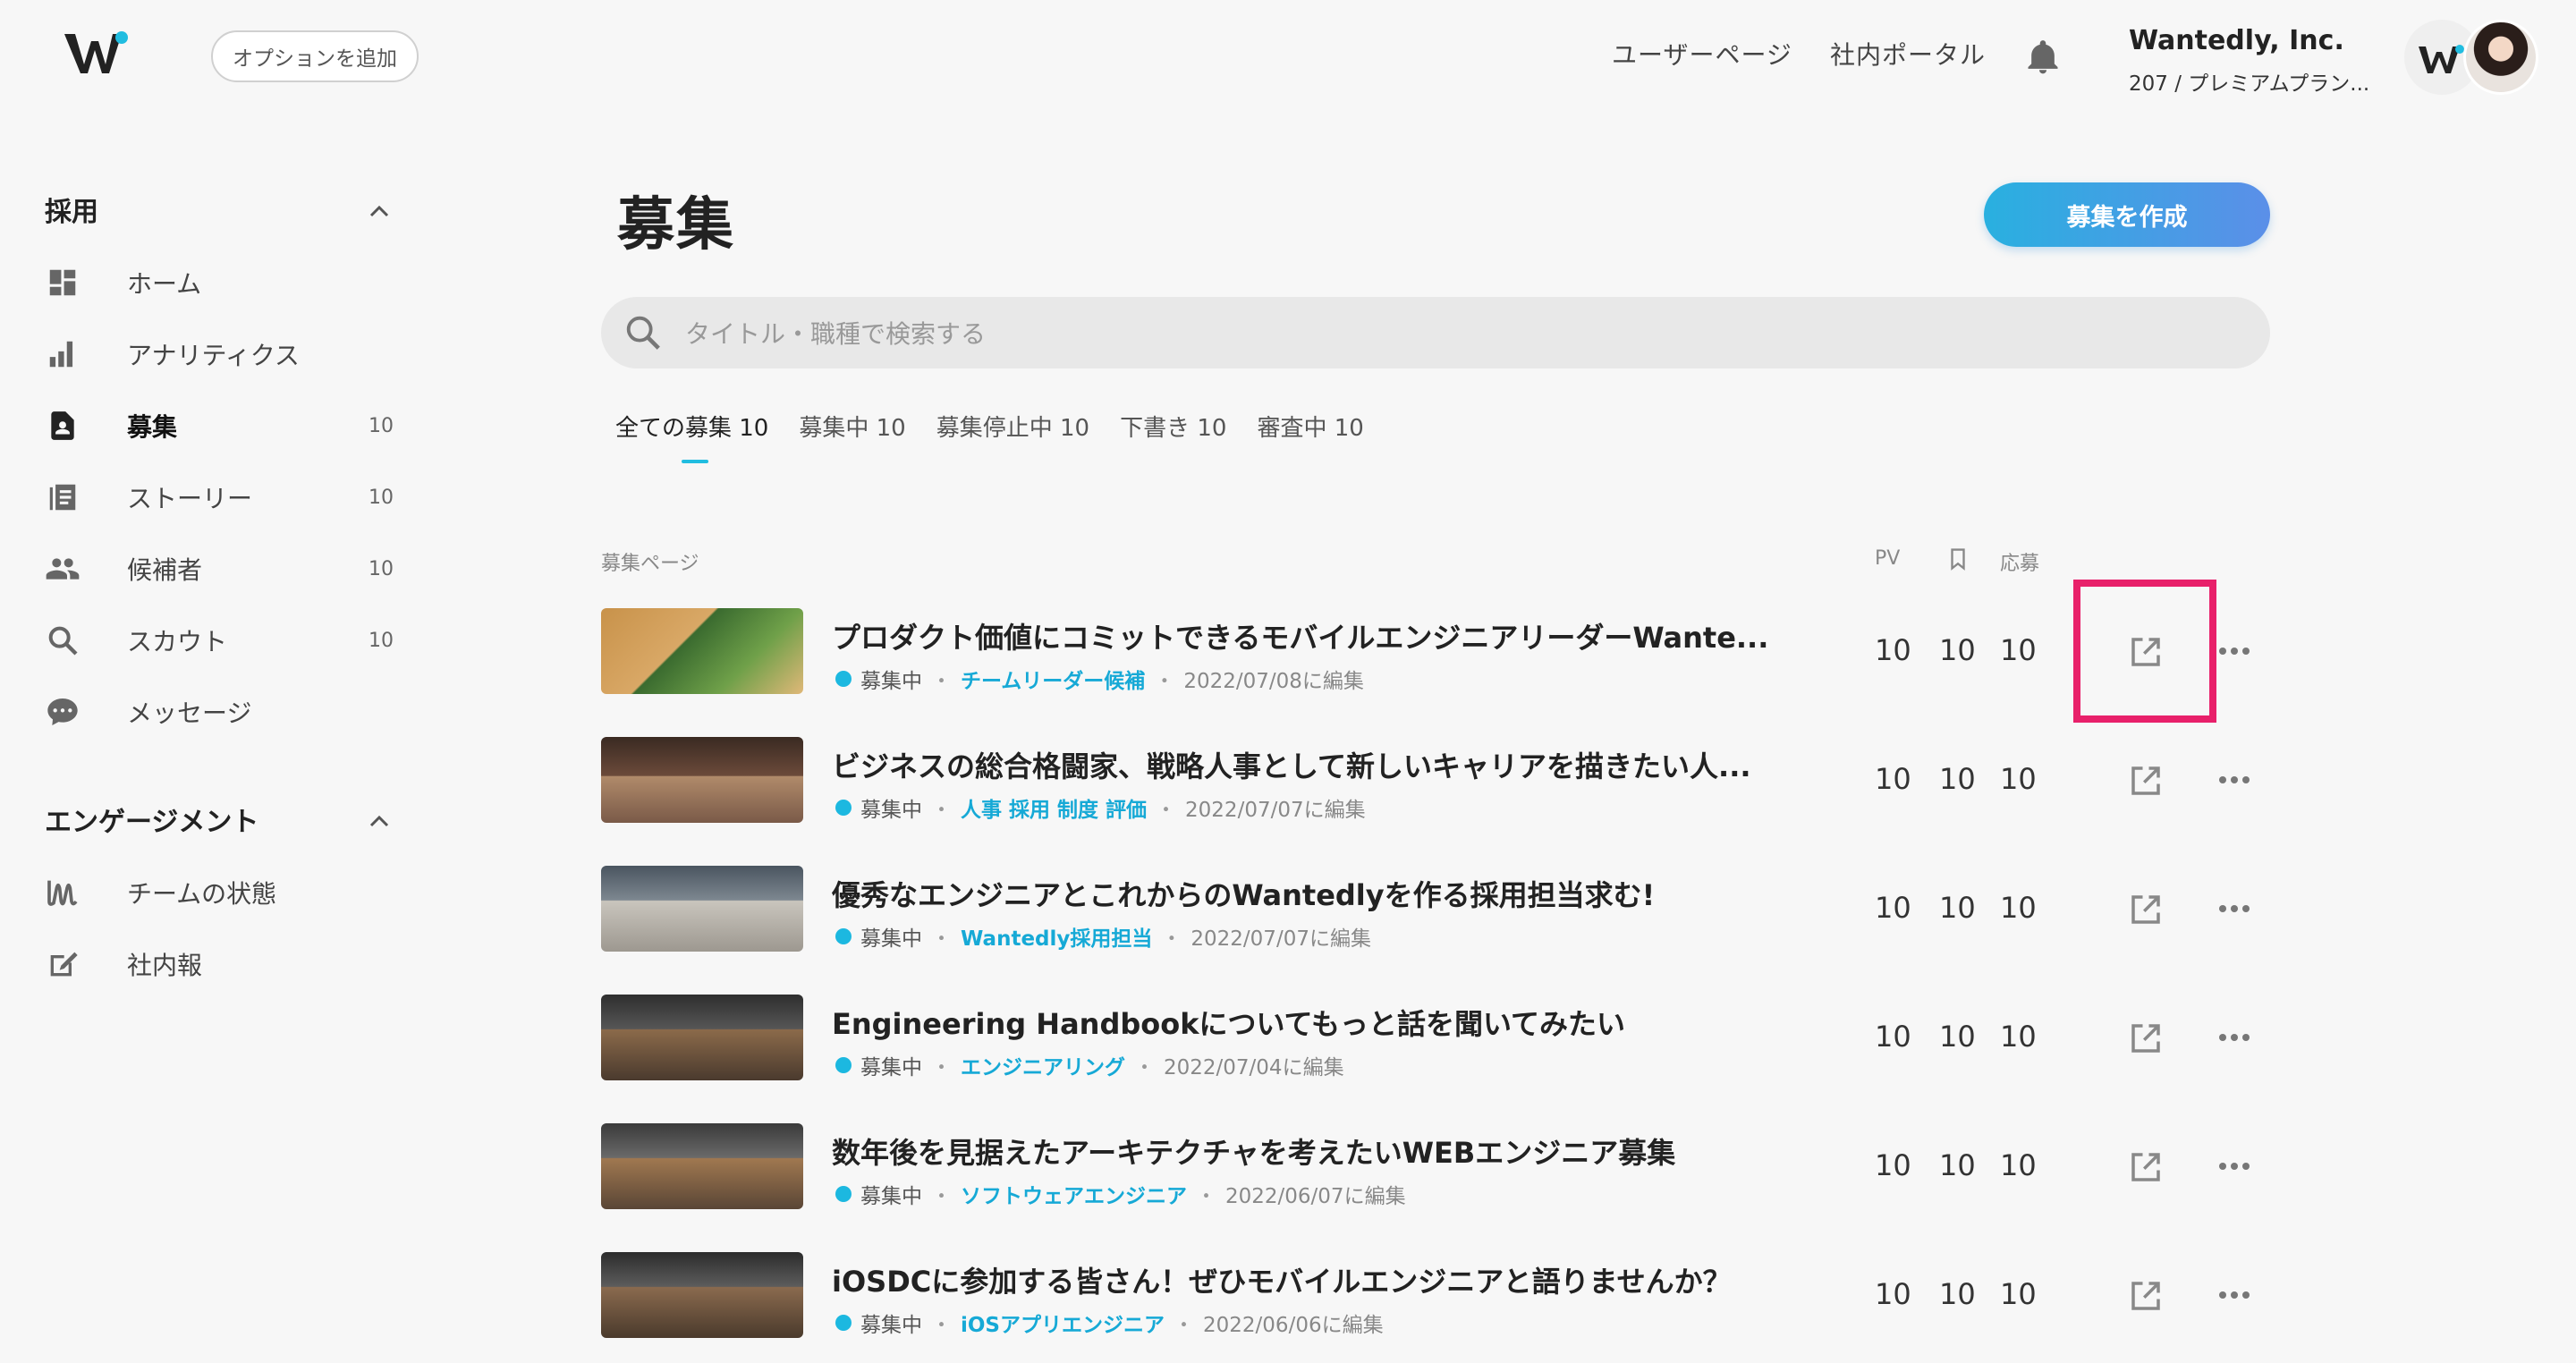 The height and width of the screenshot is (1363, 2576). Describe the element at coordinates (1063, 1323) in the screenshot. I see `job-tag: iOSアプリエンジニア` at that location.